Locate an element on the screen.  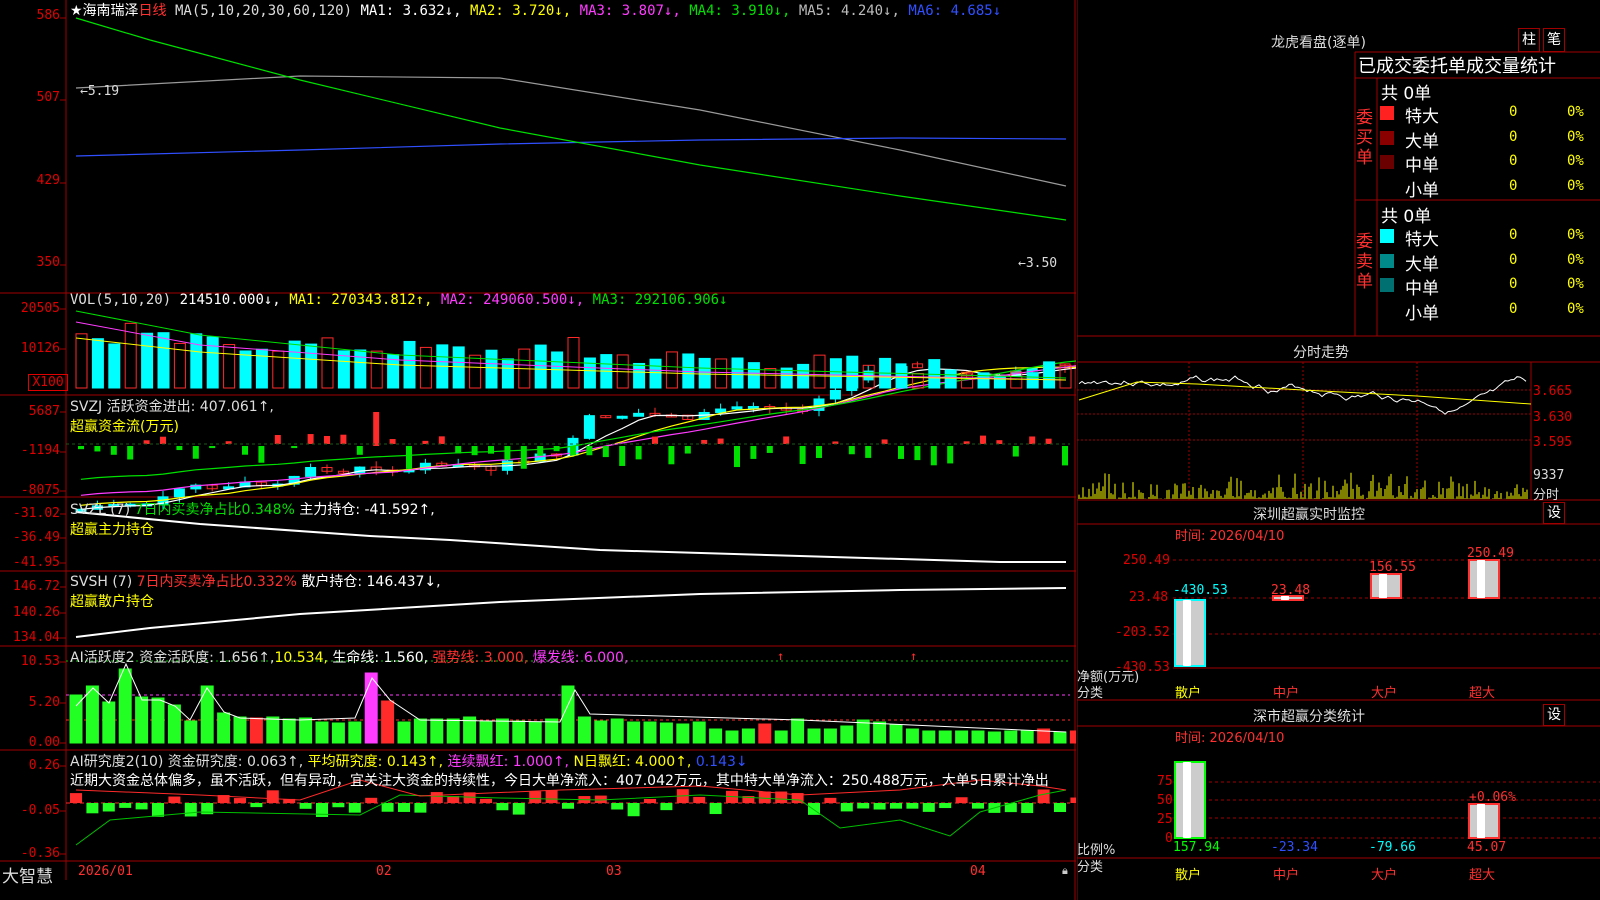
sell-row-count: 0 is located at coordinates (1513, 259).